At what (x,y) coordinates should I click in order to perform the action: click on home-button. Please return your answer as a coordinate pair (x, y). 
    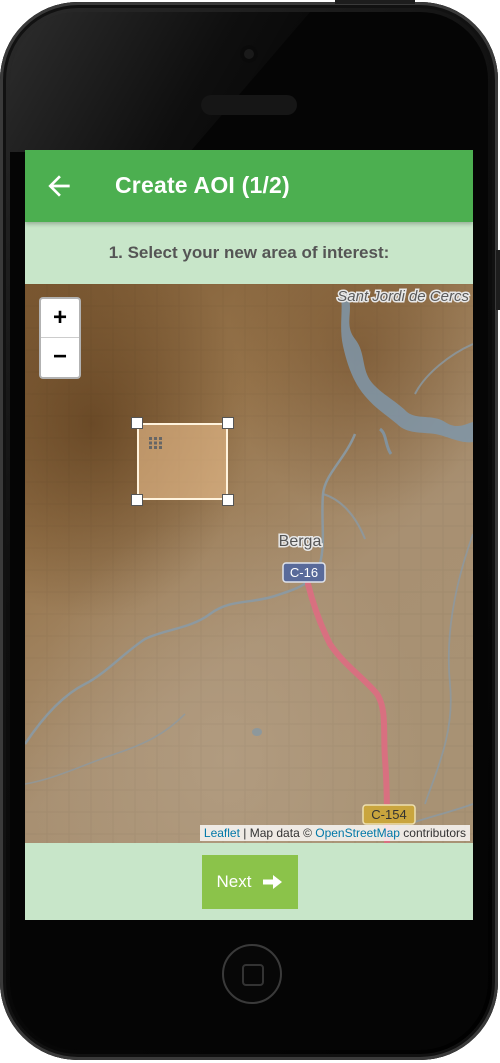
    Looking at the image, I should click on (252, 974).